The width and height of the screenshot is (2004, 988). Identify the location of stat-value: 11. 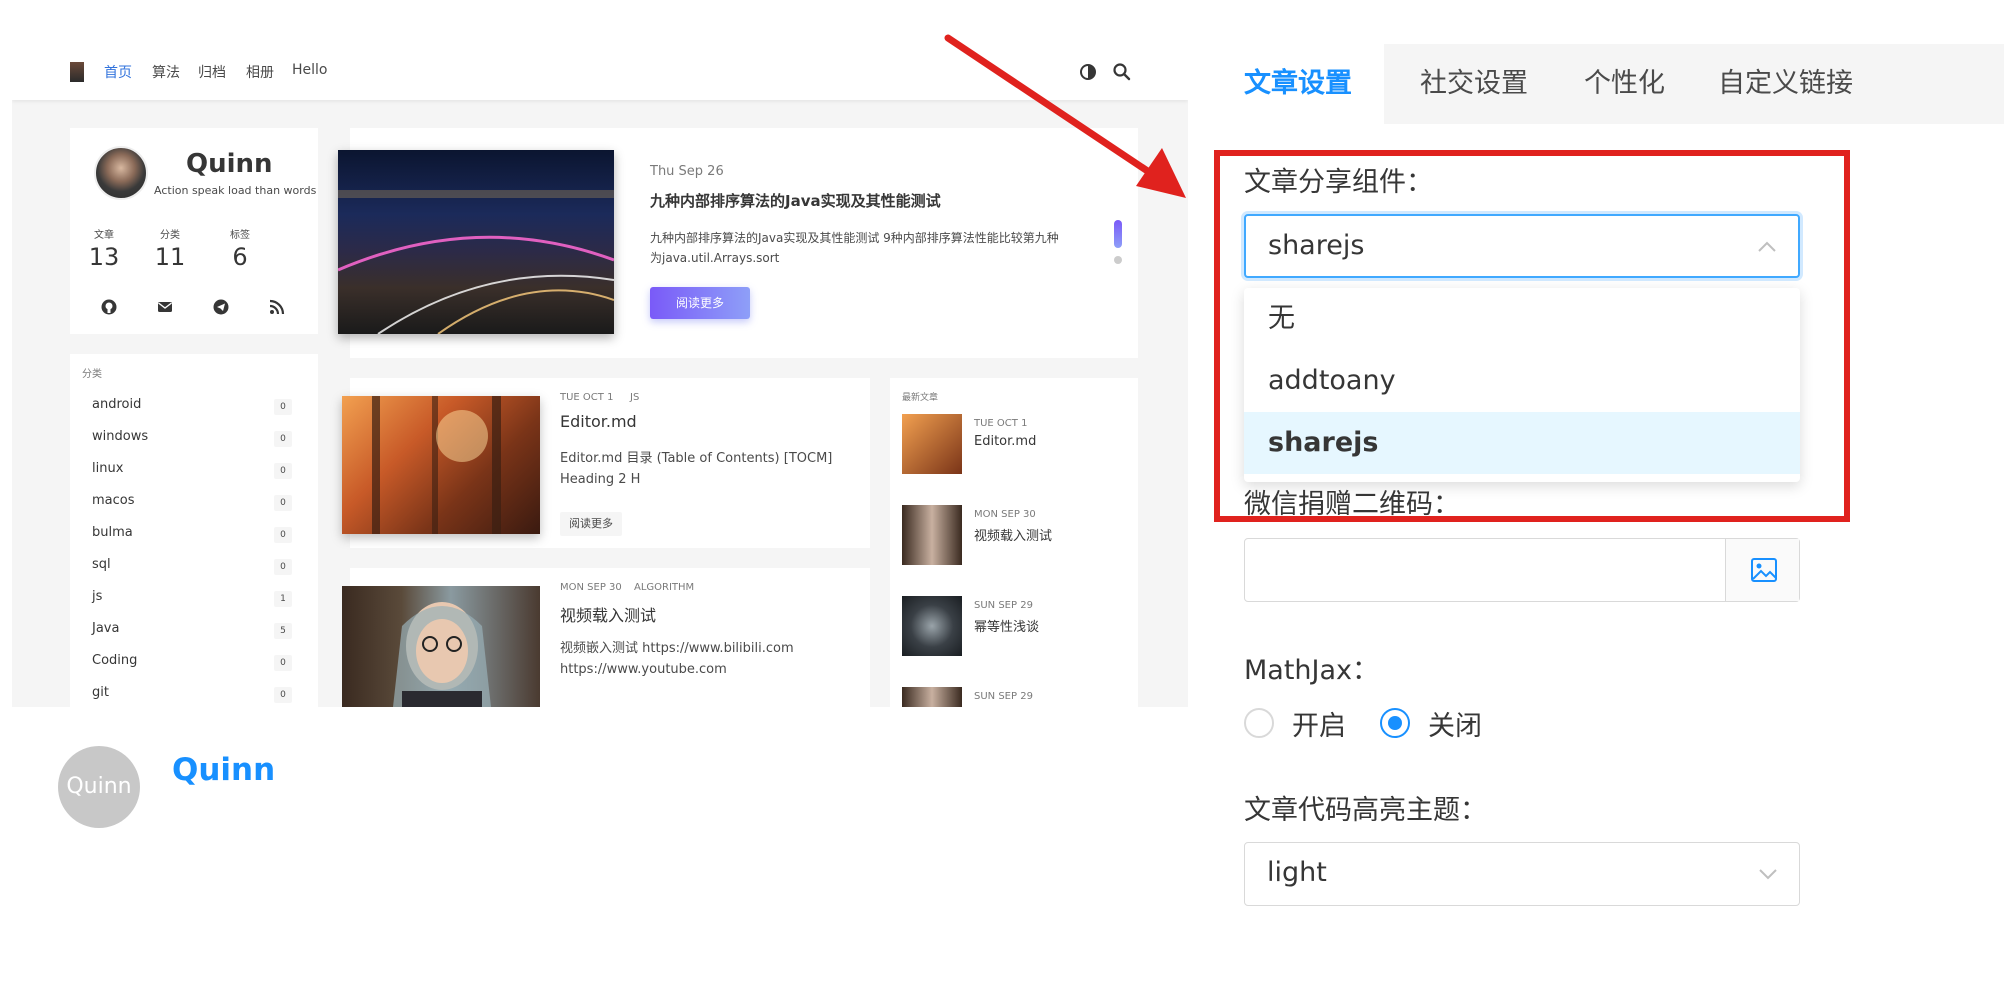
(170, 257).